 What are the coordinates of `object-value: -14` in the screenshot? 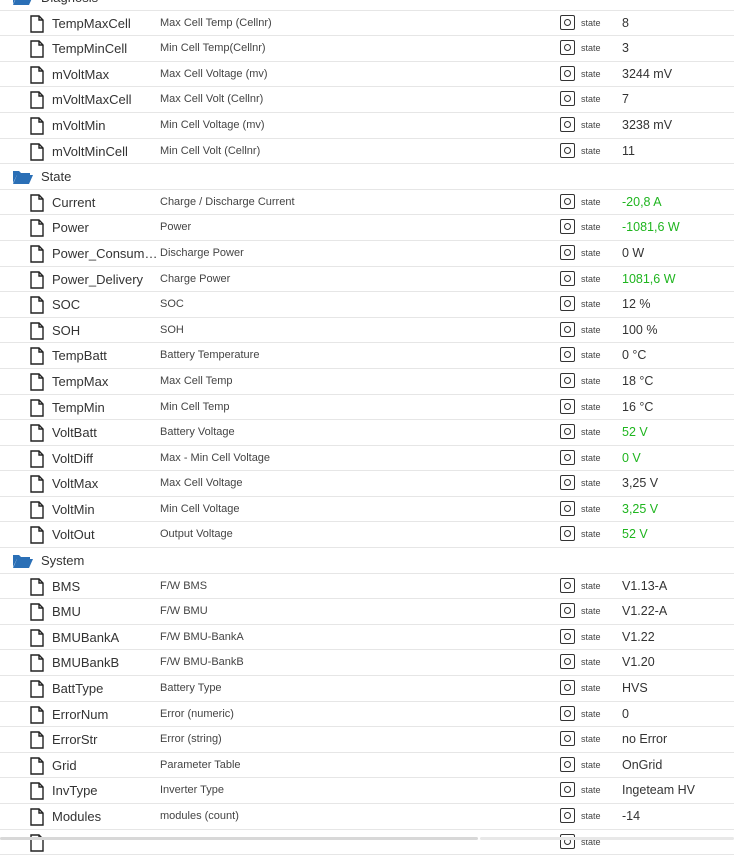 It's located at (631, 816).